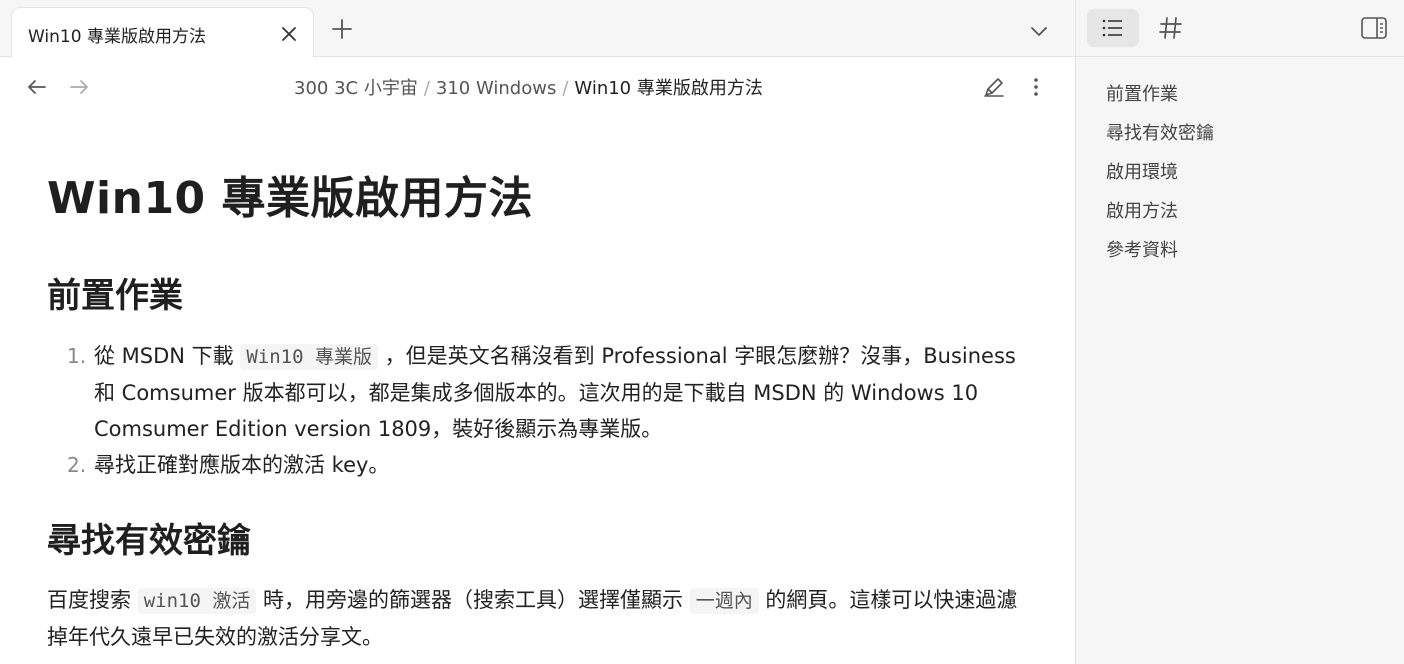 This screenshot has height=664, width=1404. I want to click on breadcrumb: 300 3C 小宇宙/310 Windows / Win10 專業版啟用方法, so click(528, 87).